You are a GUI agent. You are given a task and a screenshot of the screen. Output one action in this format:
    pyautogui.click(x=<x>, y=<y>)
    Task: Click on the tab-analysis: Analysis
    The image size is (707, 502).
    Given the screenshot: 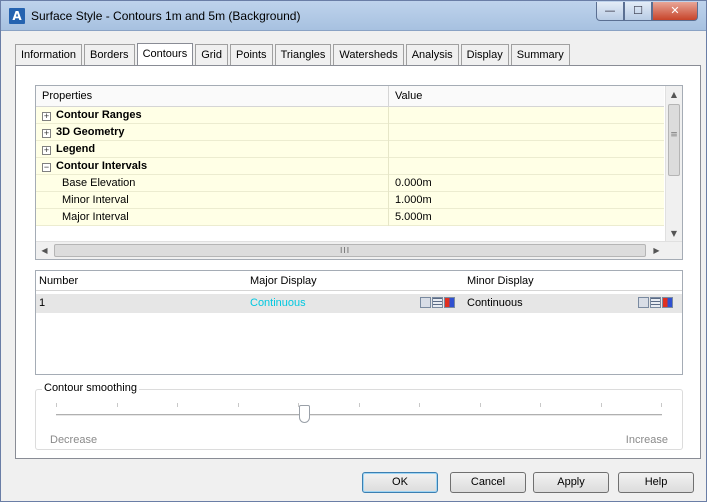 What is the action you would take?
    pyautogui.click(x=432, y=55)
    